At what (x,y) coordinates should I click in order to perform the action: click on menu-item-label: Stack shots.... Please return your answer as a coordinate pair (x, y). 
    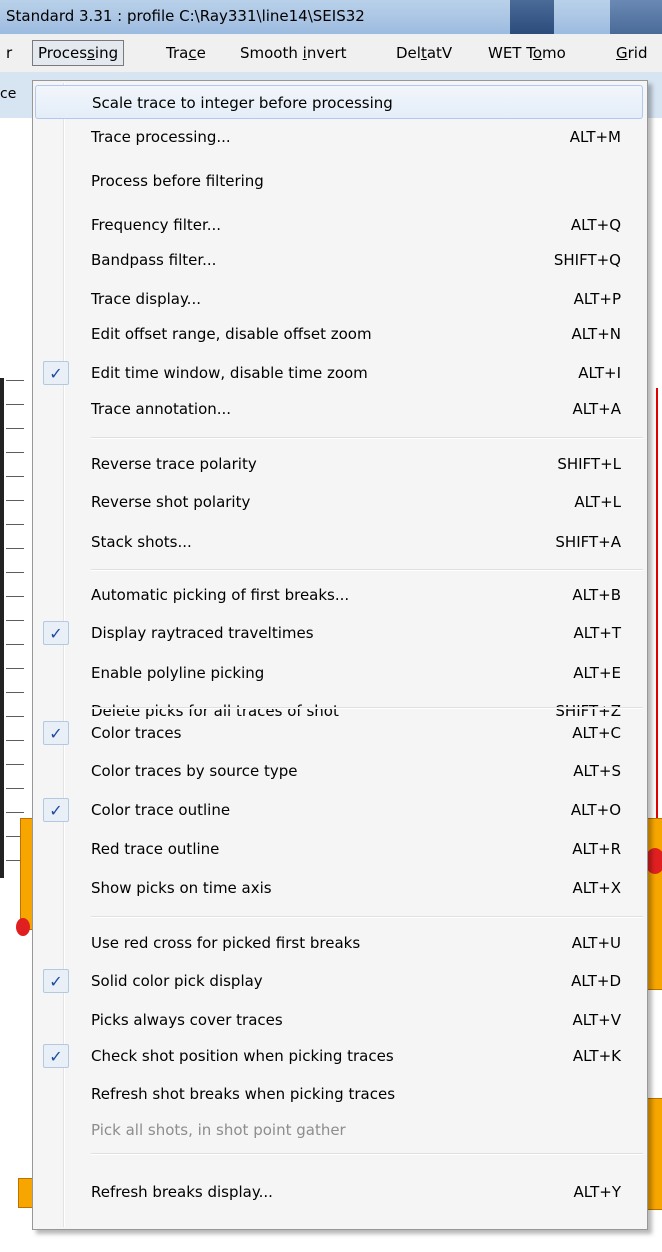
    Looking at the image, I should click on (141, 542).